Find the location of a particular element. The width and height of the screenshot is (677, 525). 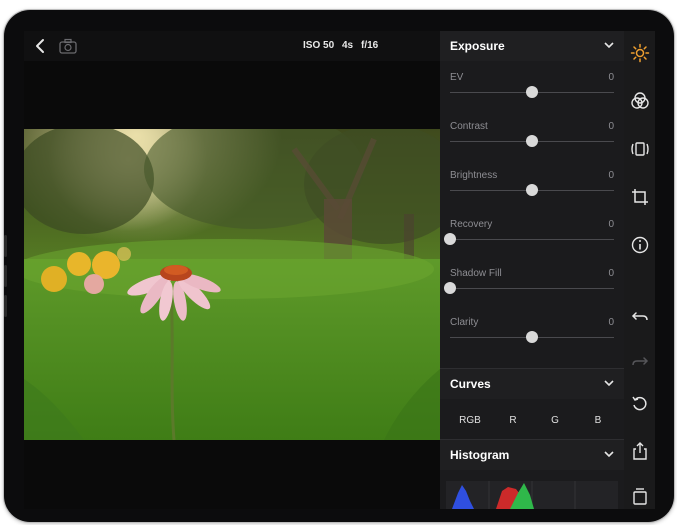

shutter-readout: 4s is located at coordinates (348, 45).